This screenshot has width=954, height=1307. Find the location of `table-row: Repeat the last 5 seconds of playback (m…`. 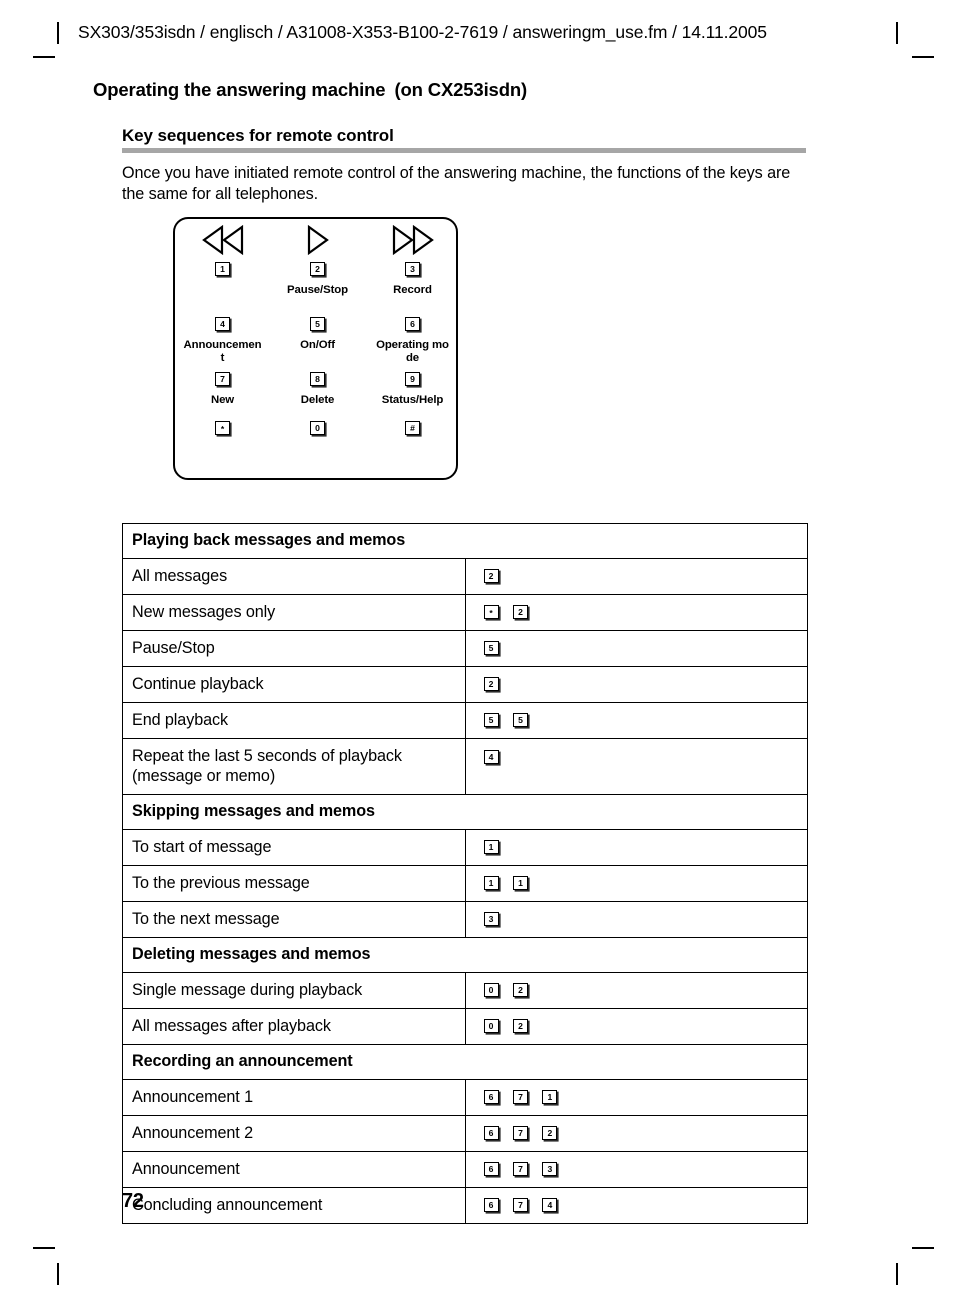

table-row: Repeat the last 5 seconds of playback (m… is located at coordinates (465, 766).